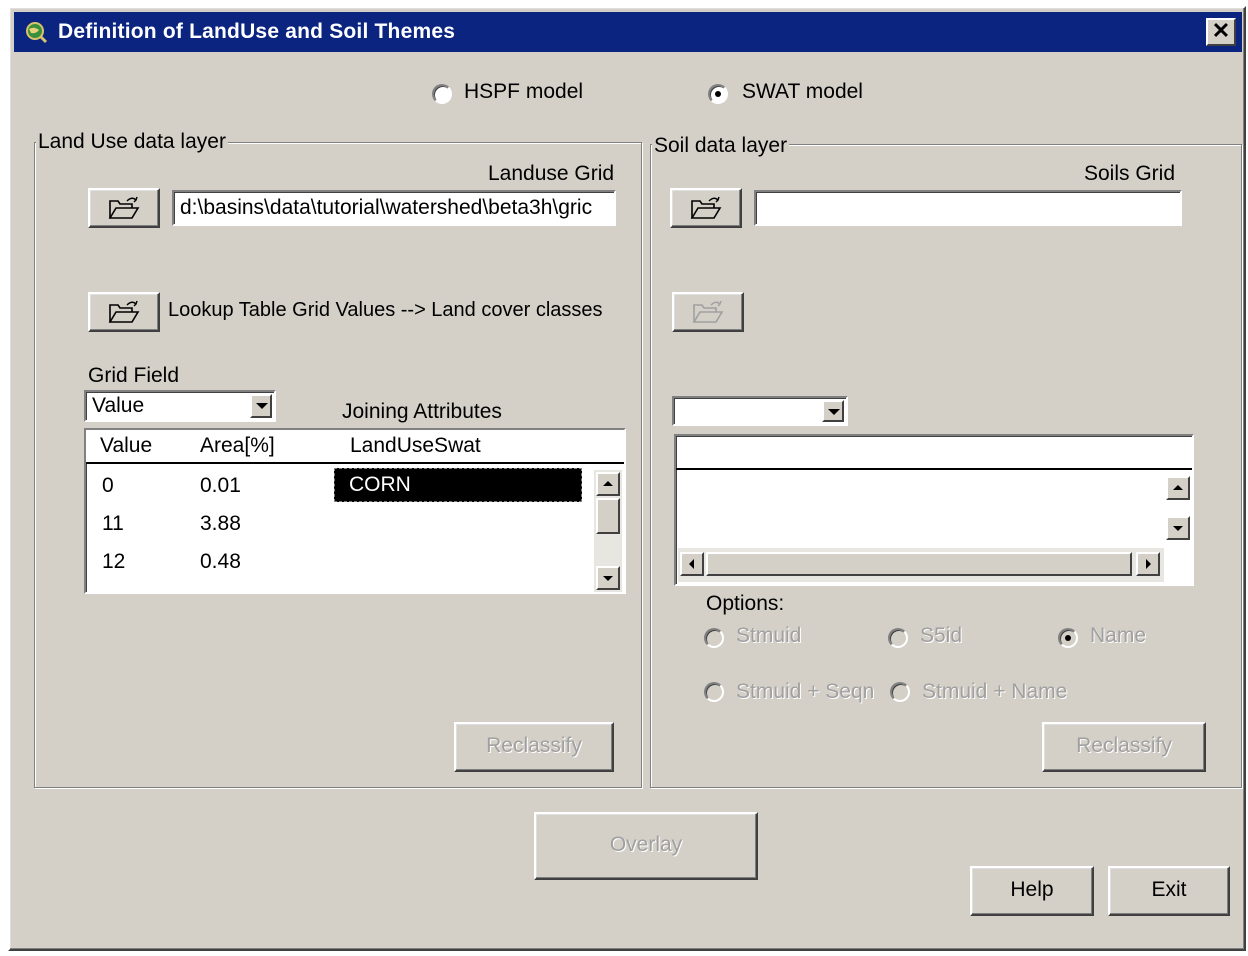 This screenshot has height=956, width=1248. What do you see at coordinates (113, 523) in the screenshot?
I see `table-cell: 11` at bounding box center [113, 523].